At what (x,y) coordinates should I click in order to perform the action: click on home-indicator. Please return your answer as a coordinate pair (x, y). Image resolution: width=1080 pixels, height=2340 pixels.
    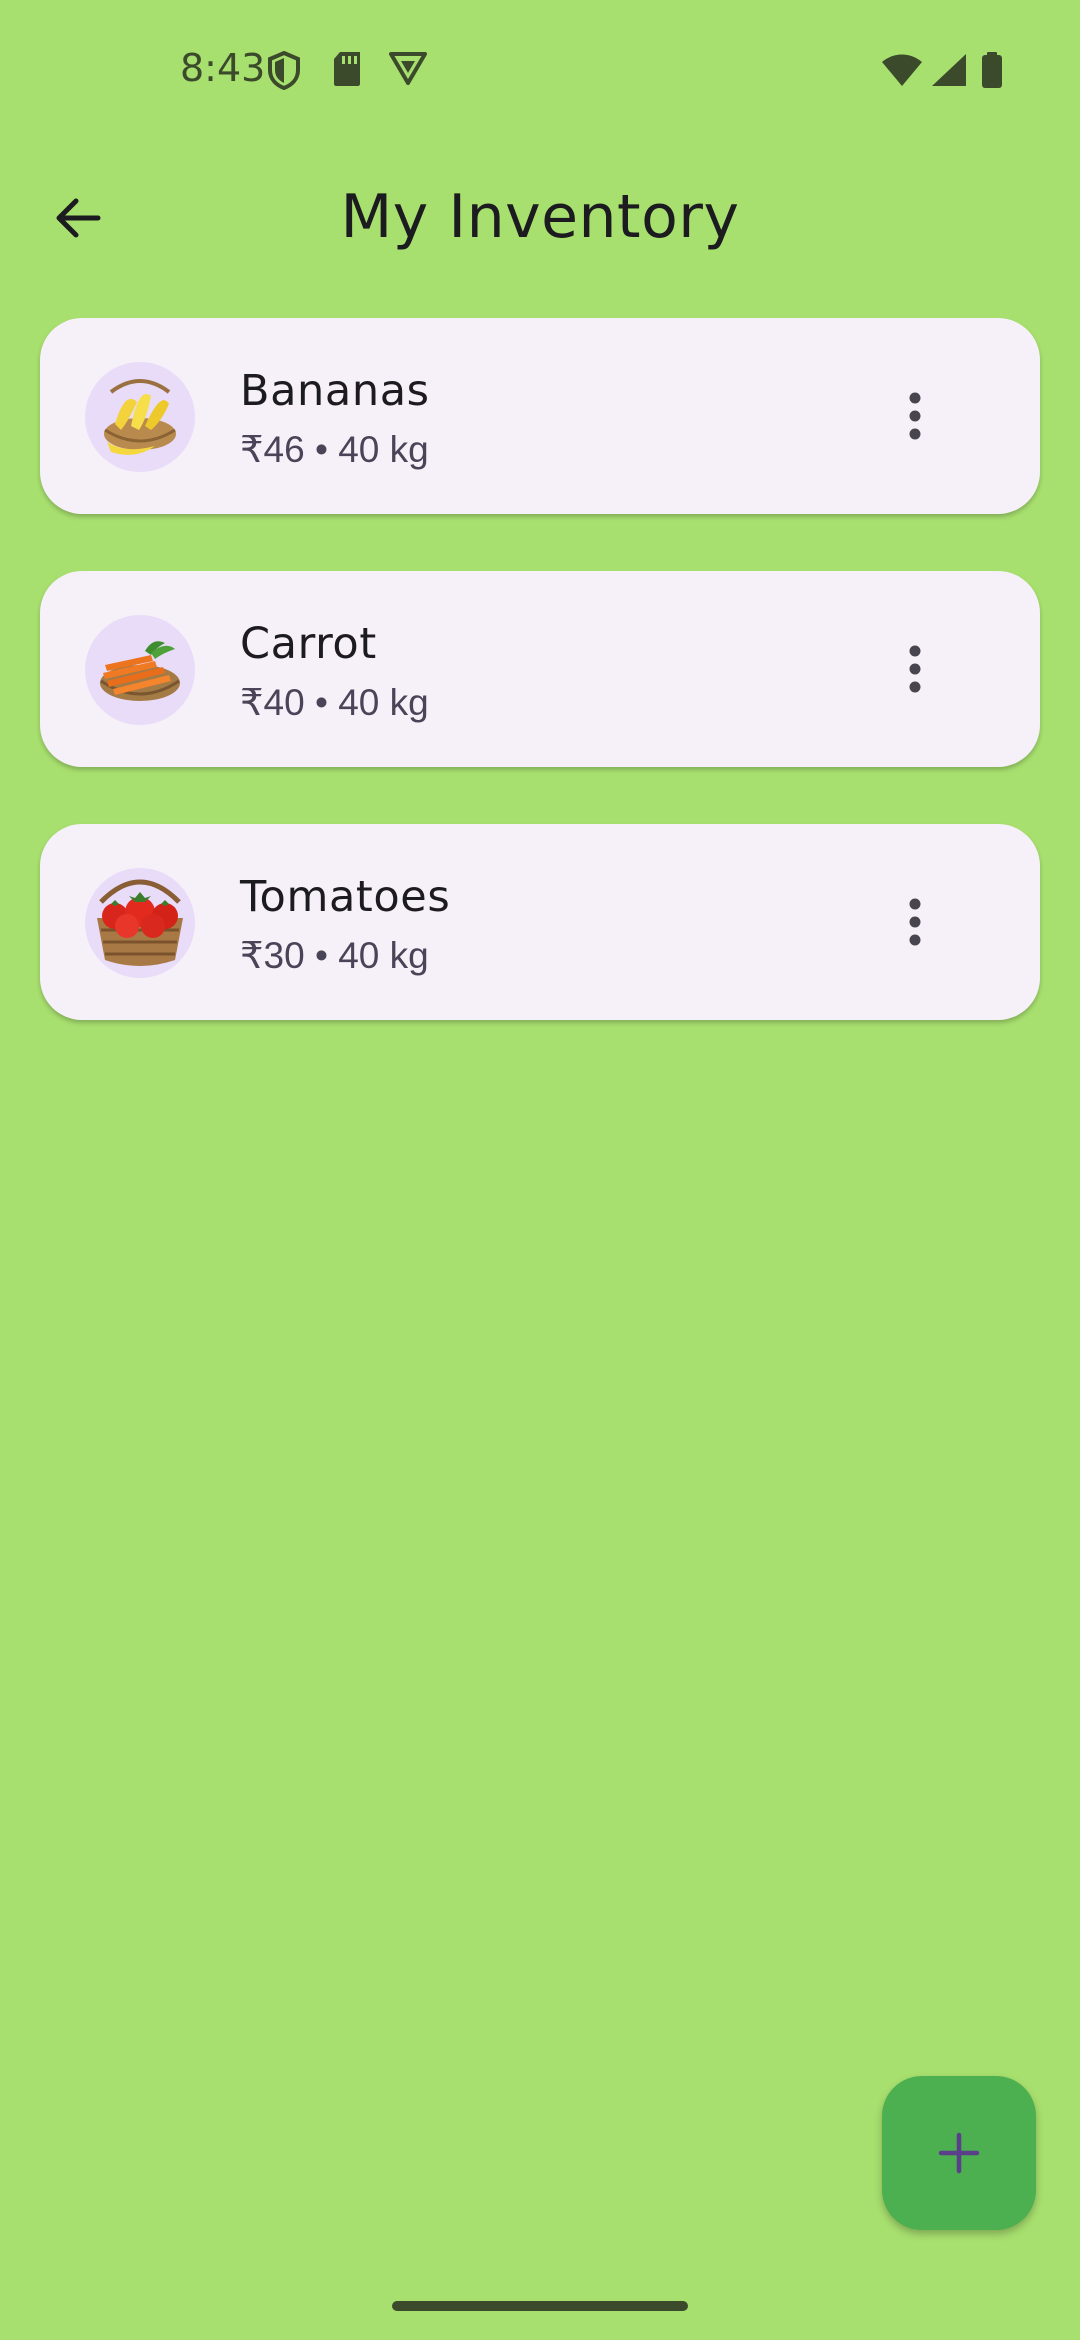
    Looking at the image, I should click on (540, 2306).